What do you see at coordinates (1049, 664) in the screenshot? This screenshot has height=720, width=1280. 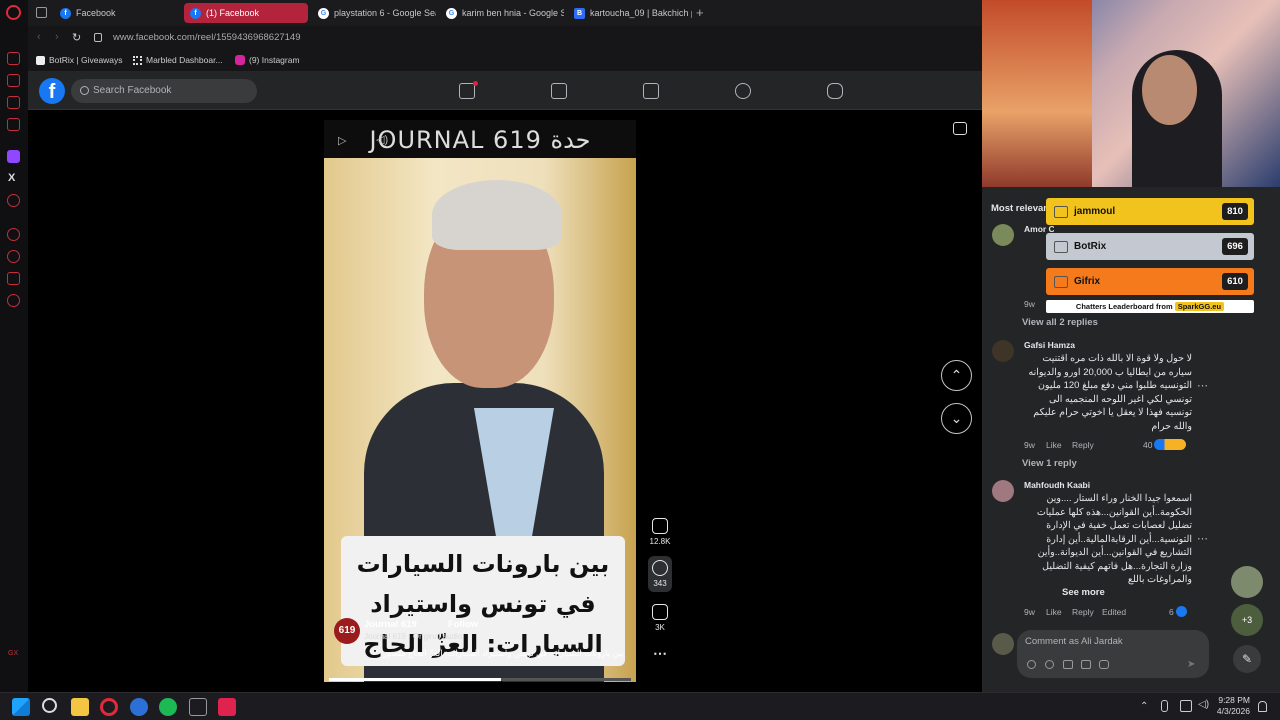 I see `emoji-icon` at bounding box center [1049, 664].